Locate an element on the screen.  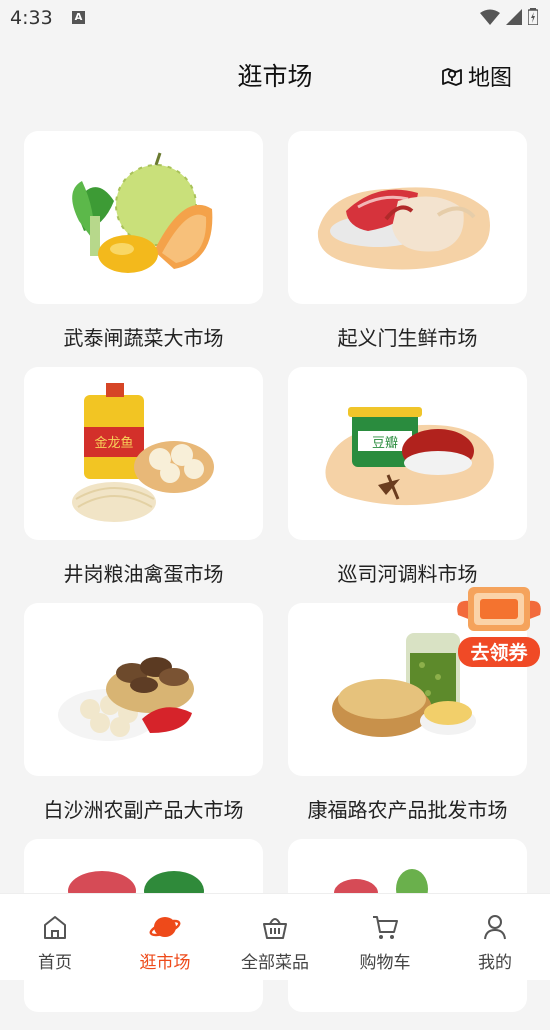
market-name: 白沙洲农副产品大市场 is located at coordinates (143, 810).